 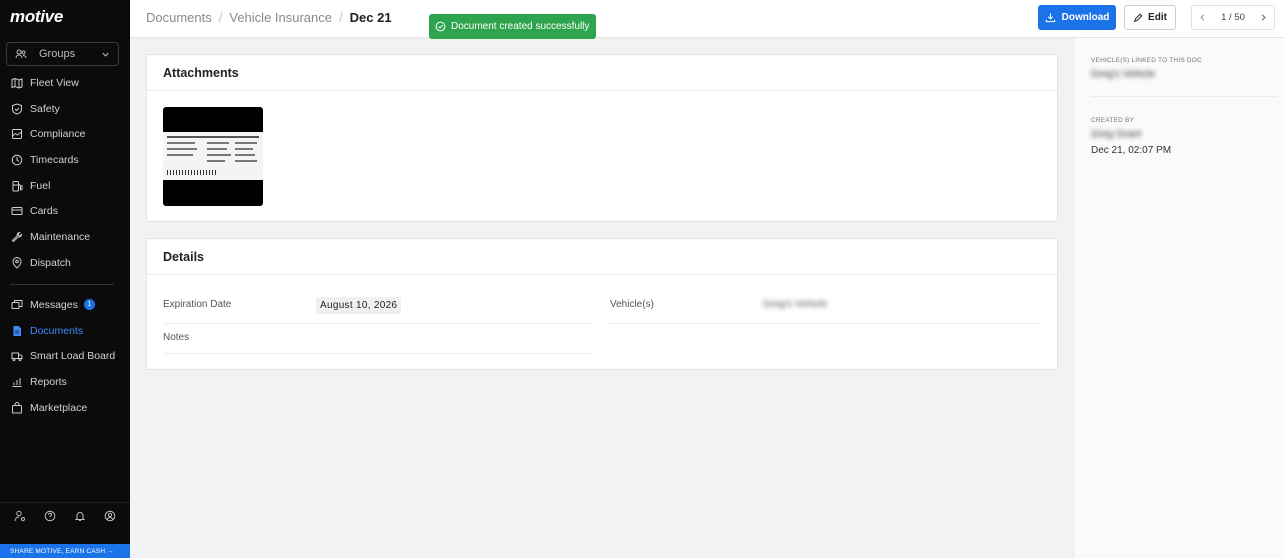 What do you see at coordinates (65, 516) in the screenshot?
I see `sidebar-bottom-icons` at bounding box center [65, 516].